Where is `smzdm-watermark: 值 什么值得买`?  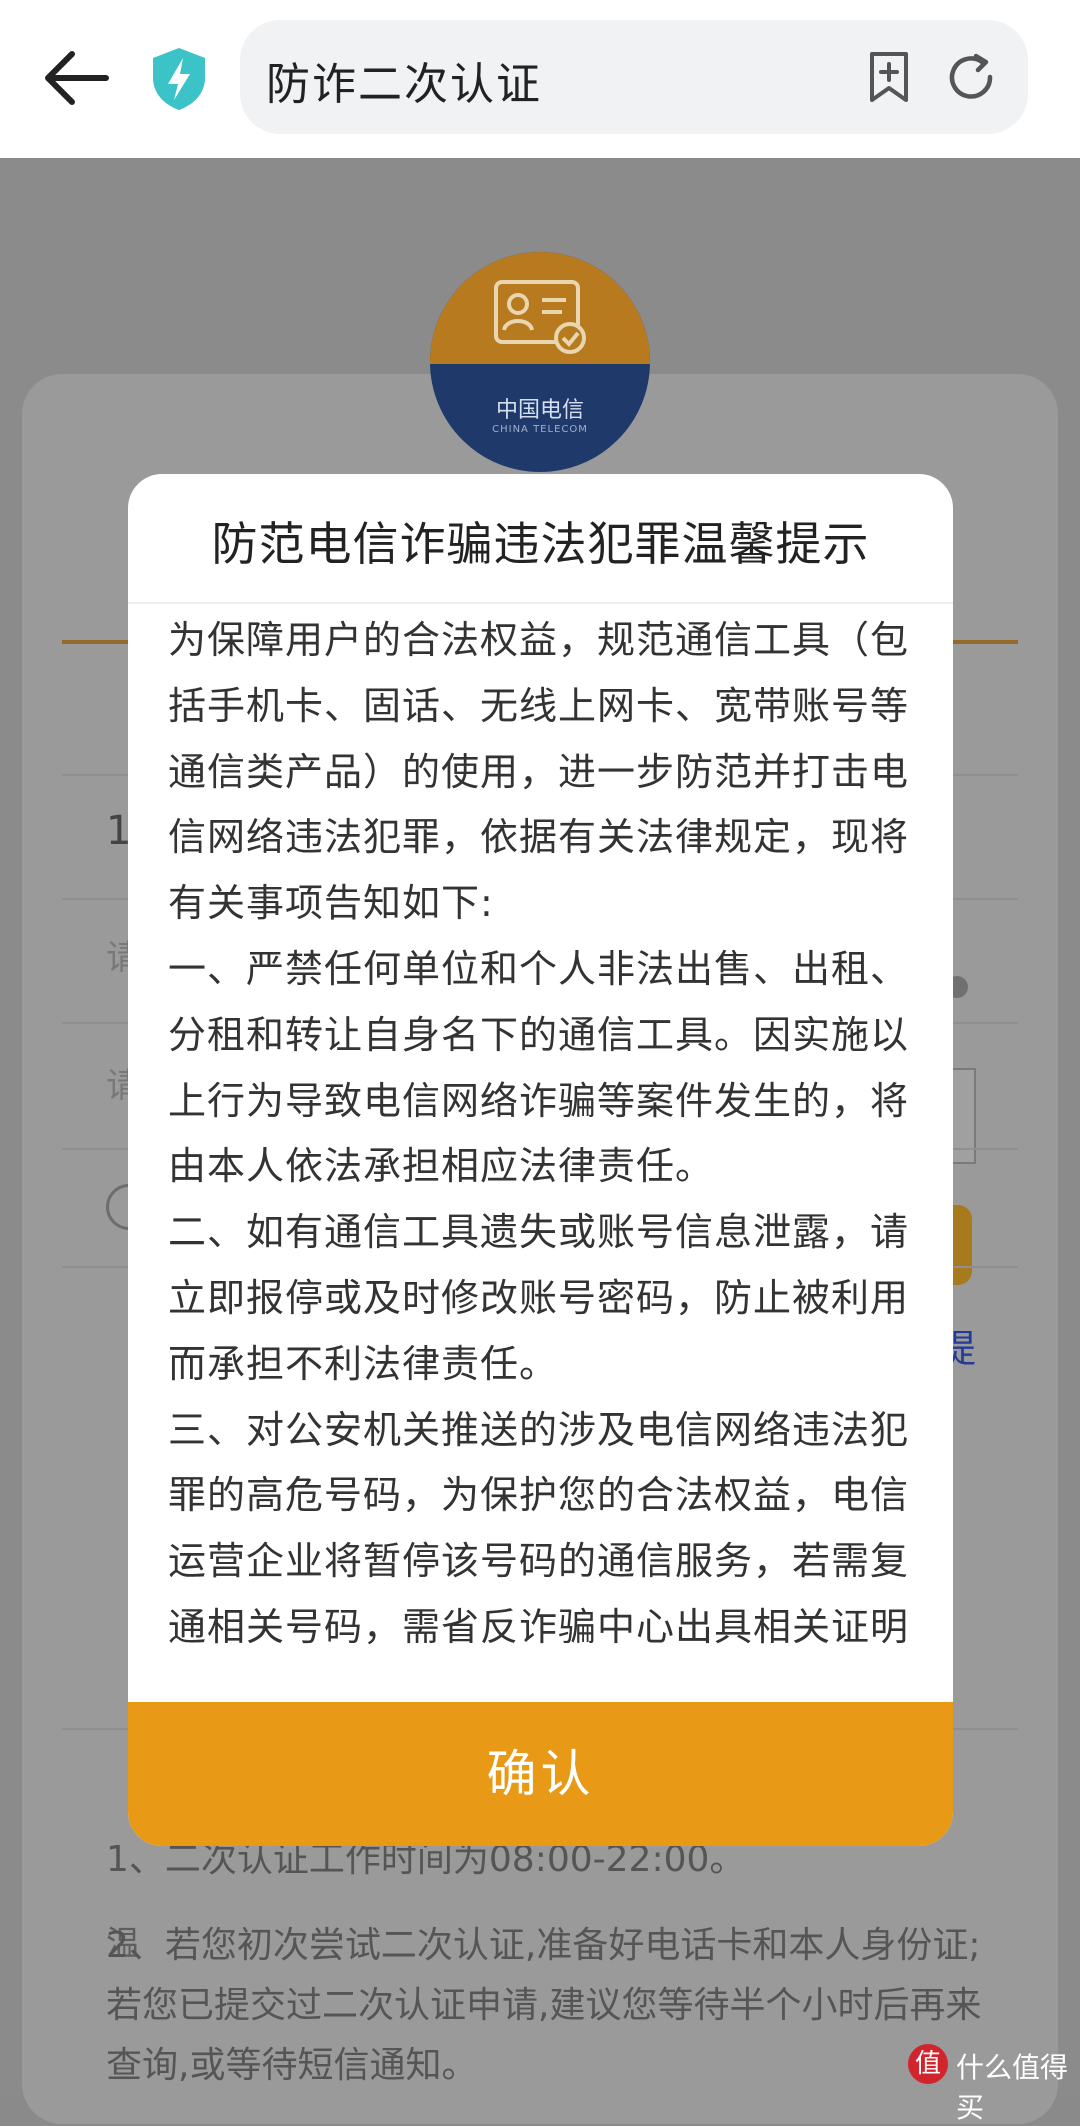 smzdm-watermark: 值 什么值得买 is located at coordinates (993, 2084).